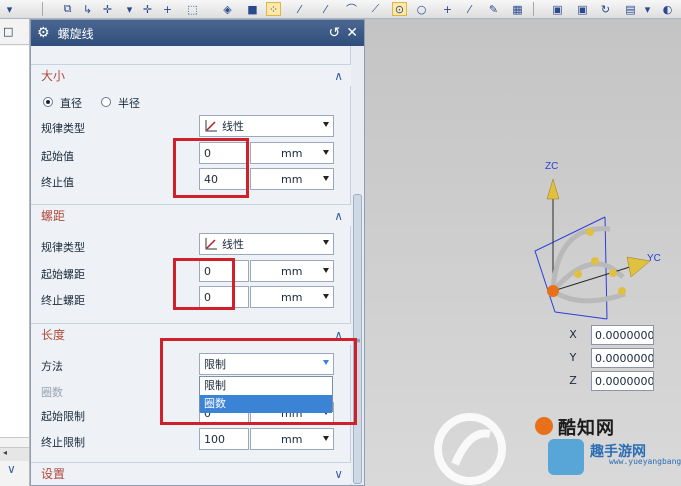 The width and height of the screenshot is (681, 486). I want to click on dialog-titlebar: ⚙ 螺旋线 ↺ ✕, so click(197, 33).